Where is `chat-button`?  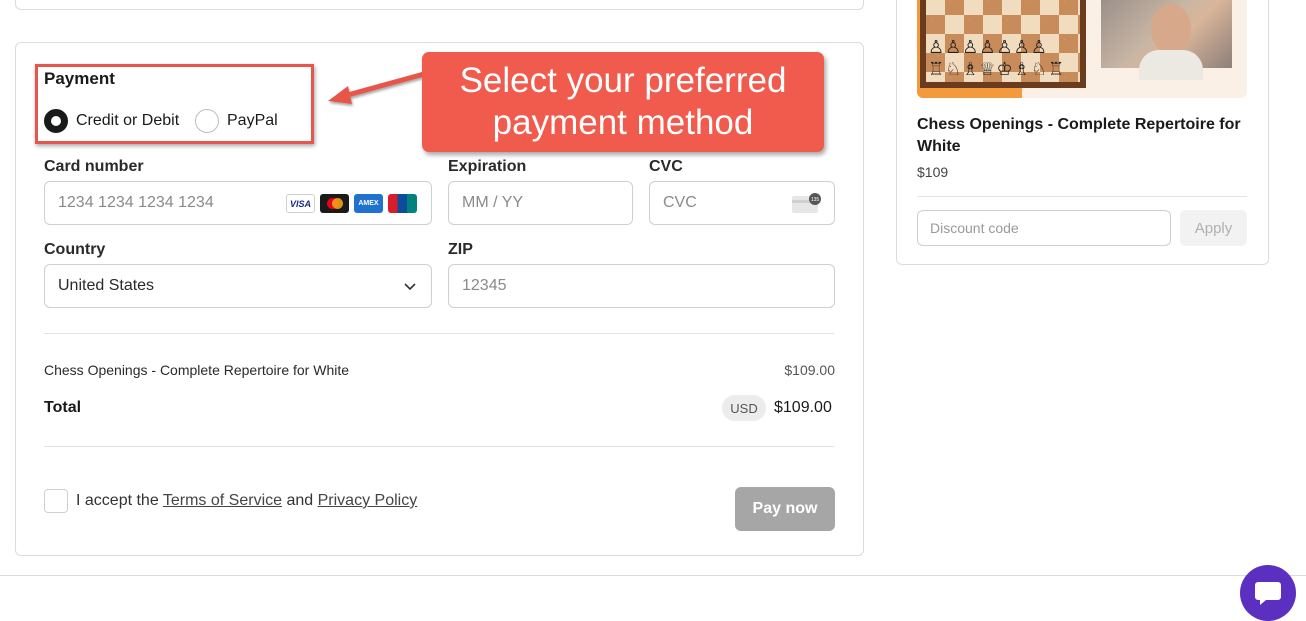 chat-button is located at coordinates (1268, 593).